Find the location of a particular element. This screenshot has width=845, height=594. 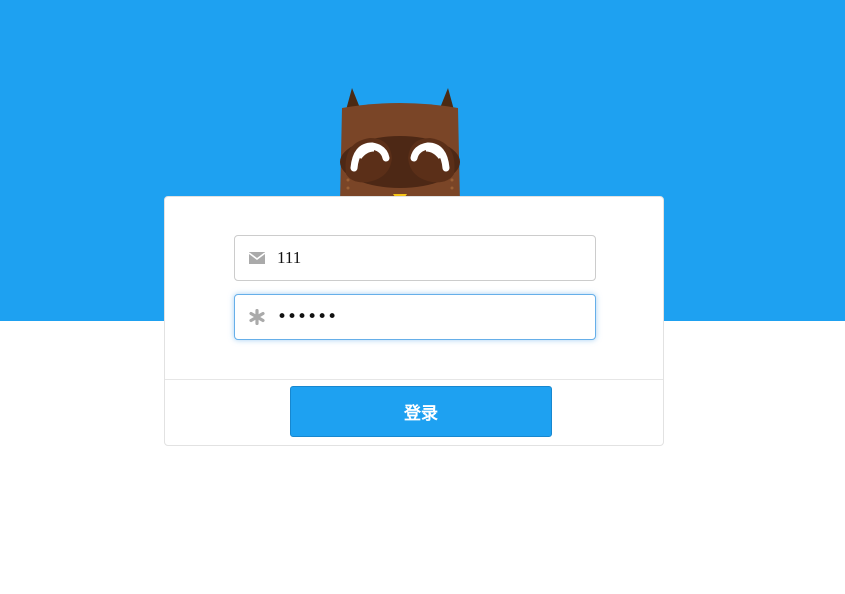

password-field is located at coordinates (415, 317).